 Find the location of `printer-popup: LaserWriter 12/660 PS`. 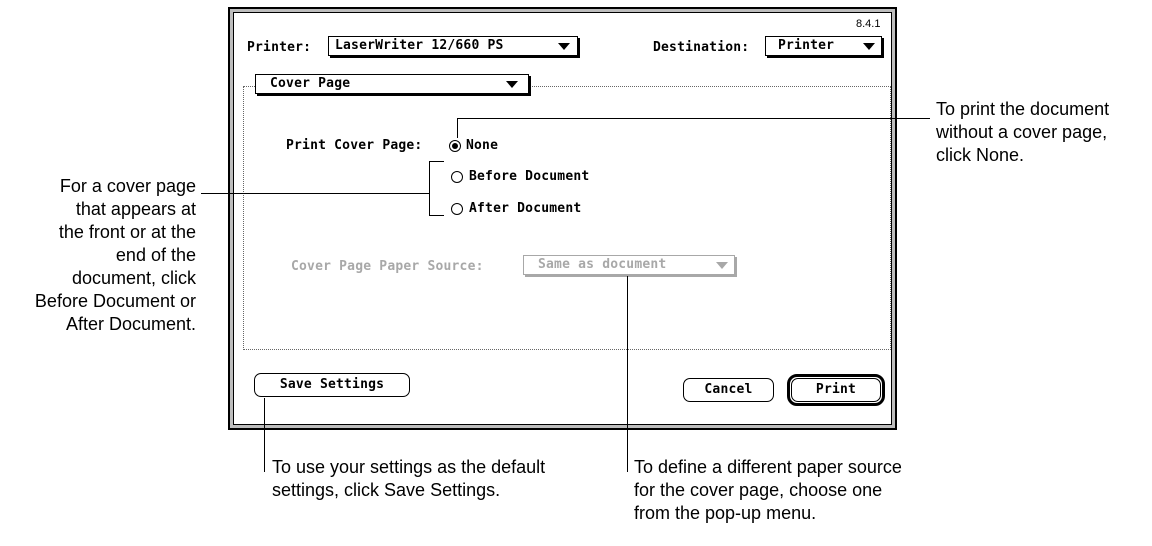

printer-popup: LaserWriter 12/660 PS is located at coordinates (453, 46).